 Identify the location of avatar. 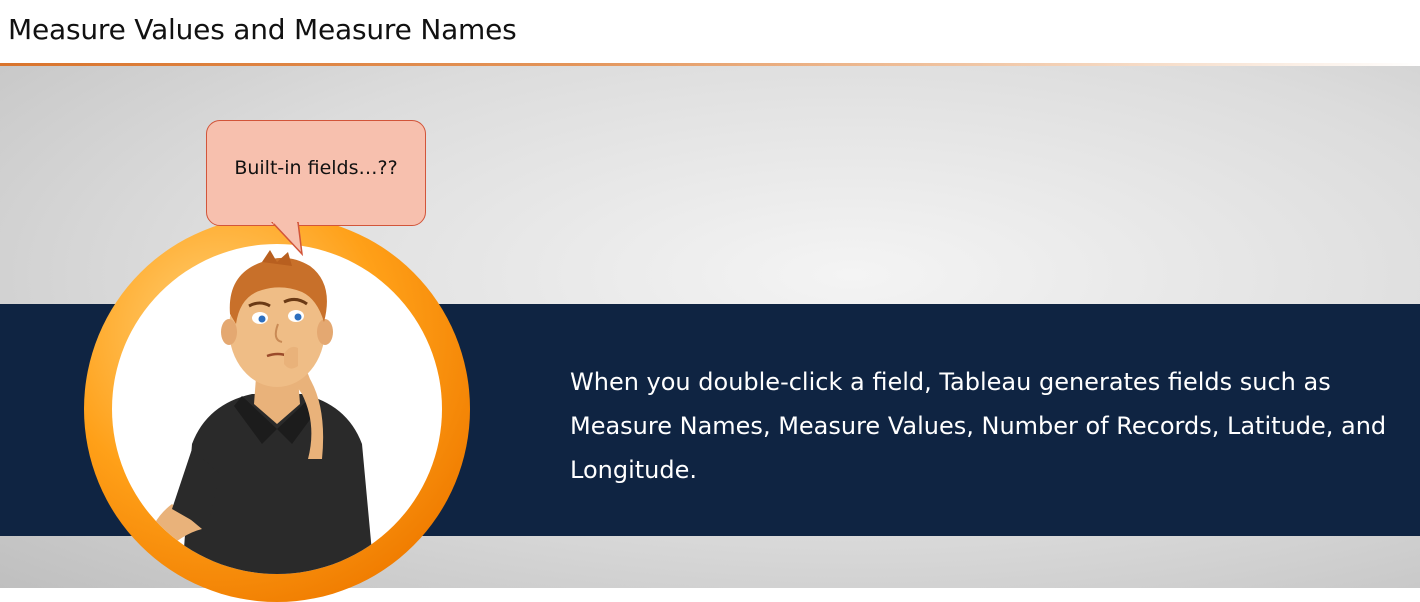
(277, 409).